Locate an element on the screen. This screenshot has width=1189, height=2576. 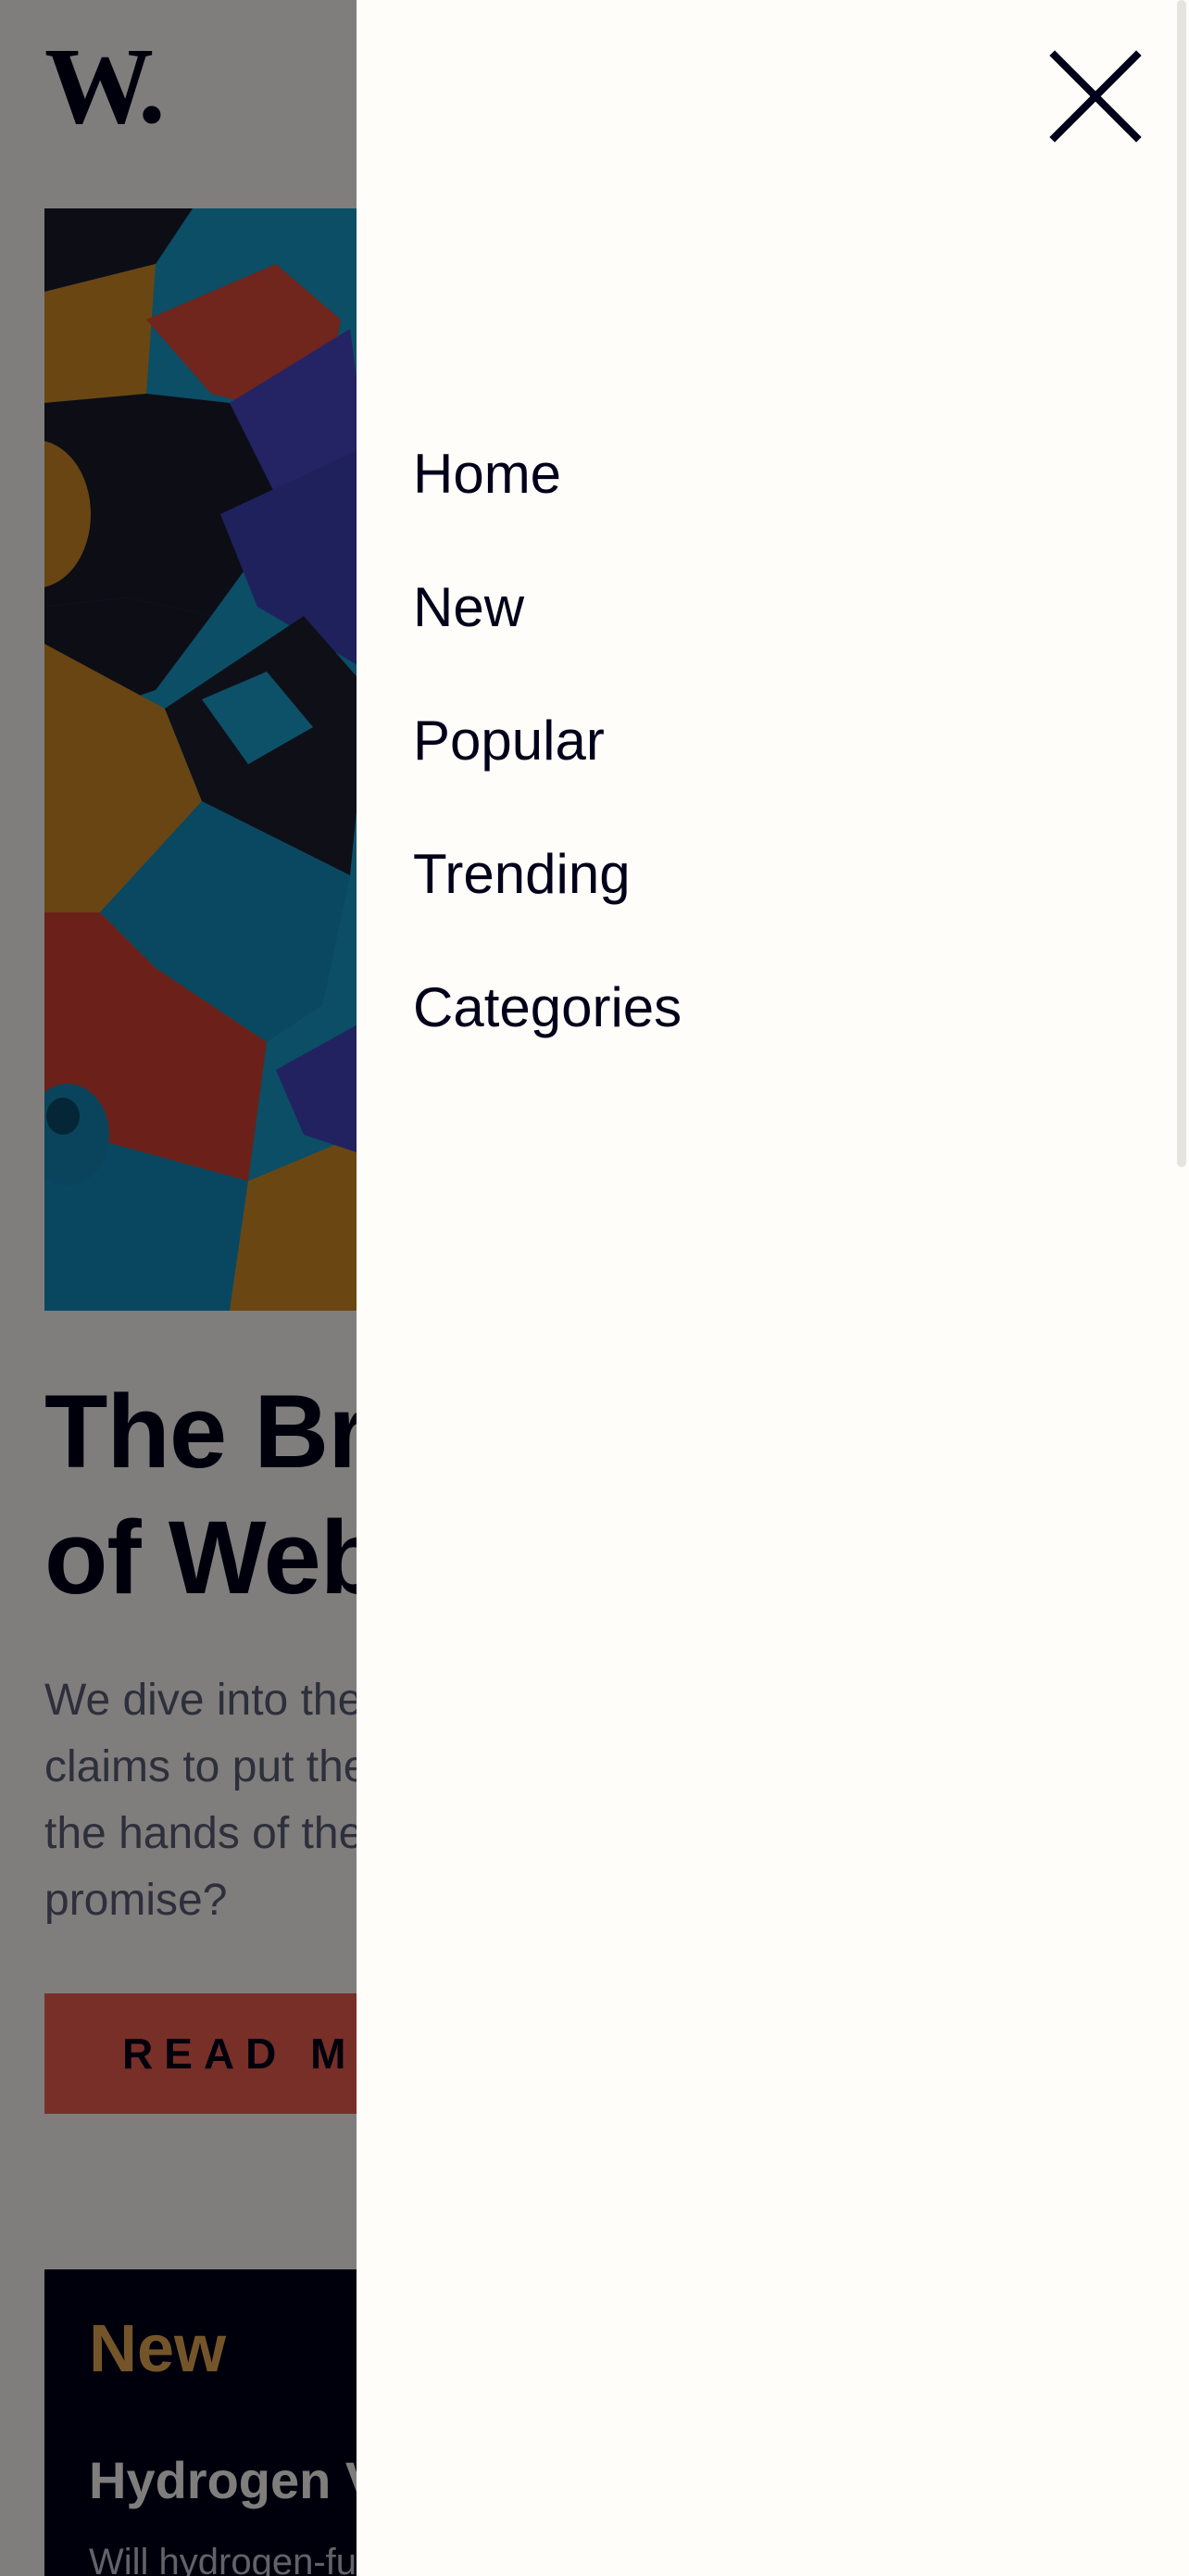
nav-item-trending: Trending is located at coordinates (547, 874).